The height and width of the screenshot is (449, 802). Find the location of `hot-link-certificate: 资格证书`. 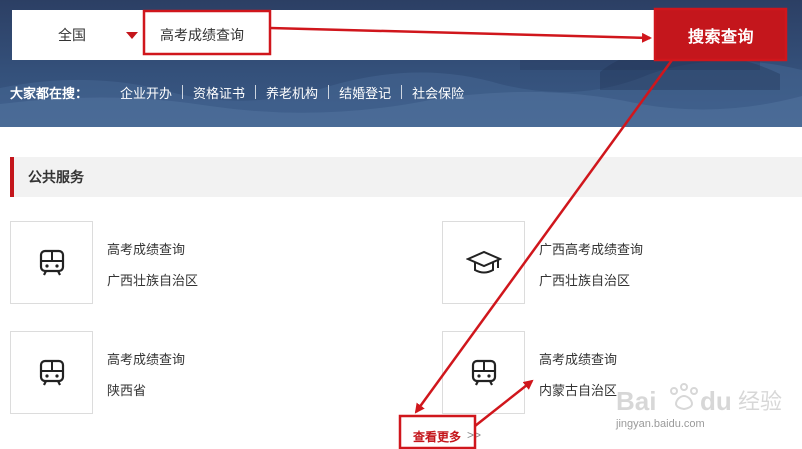

hot-link-certificate: 资格证书 is located at coordinates (219, 92).